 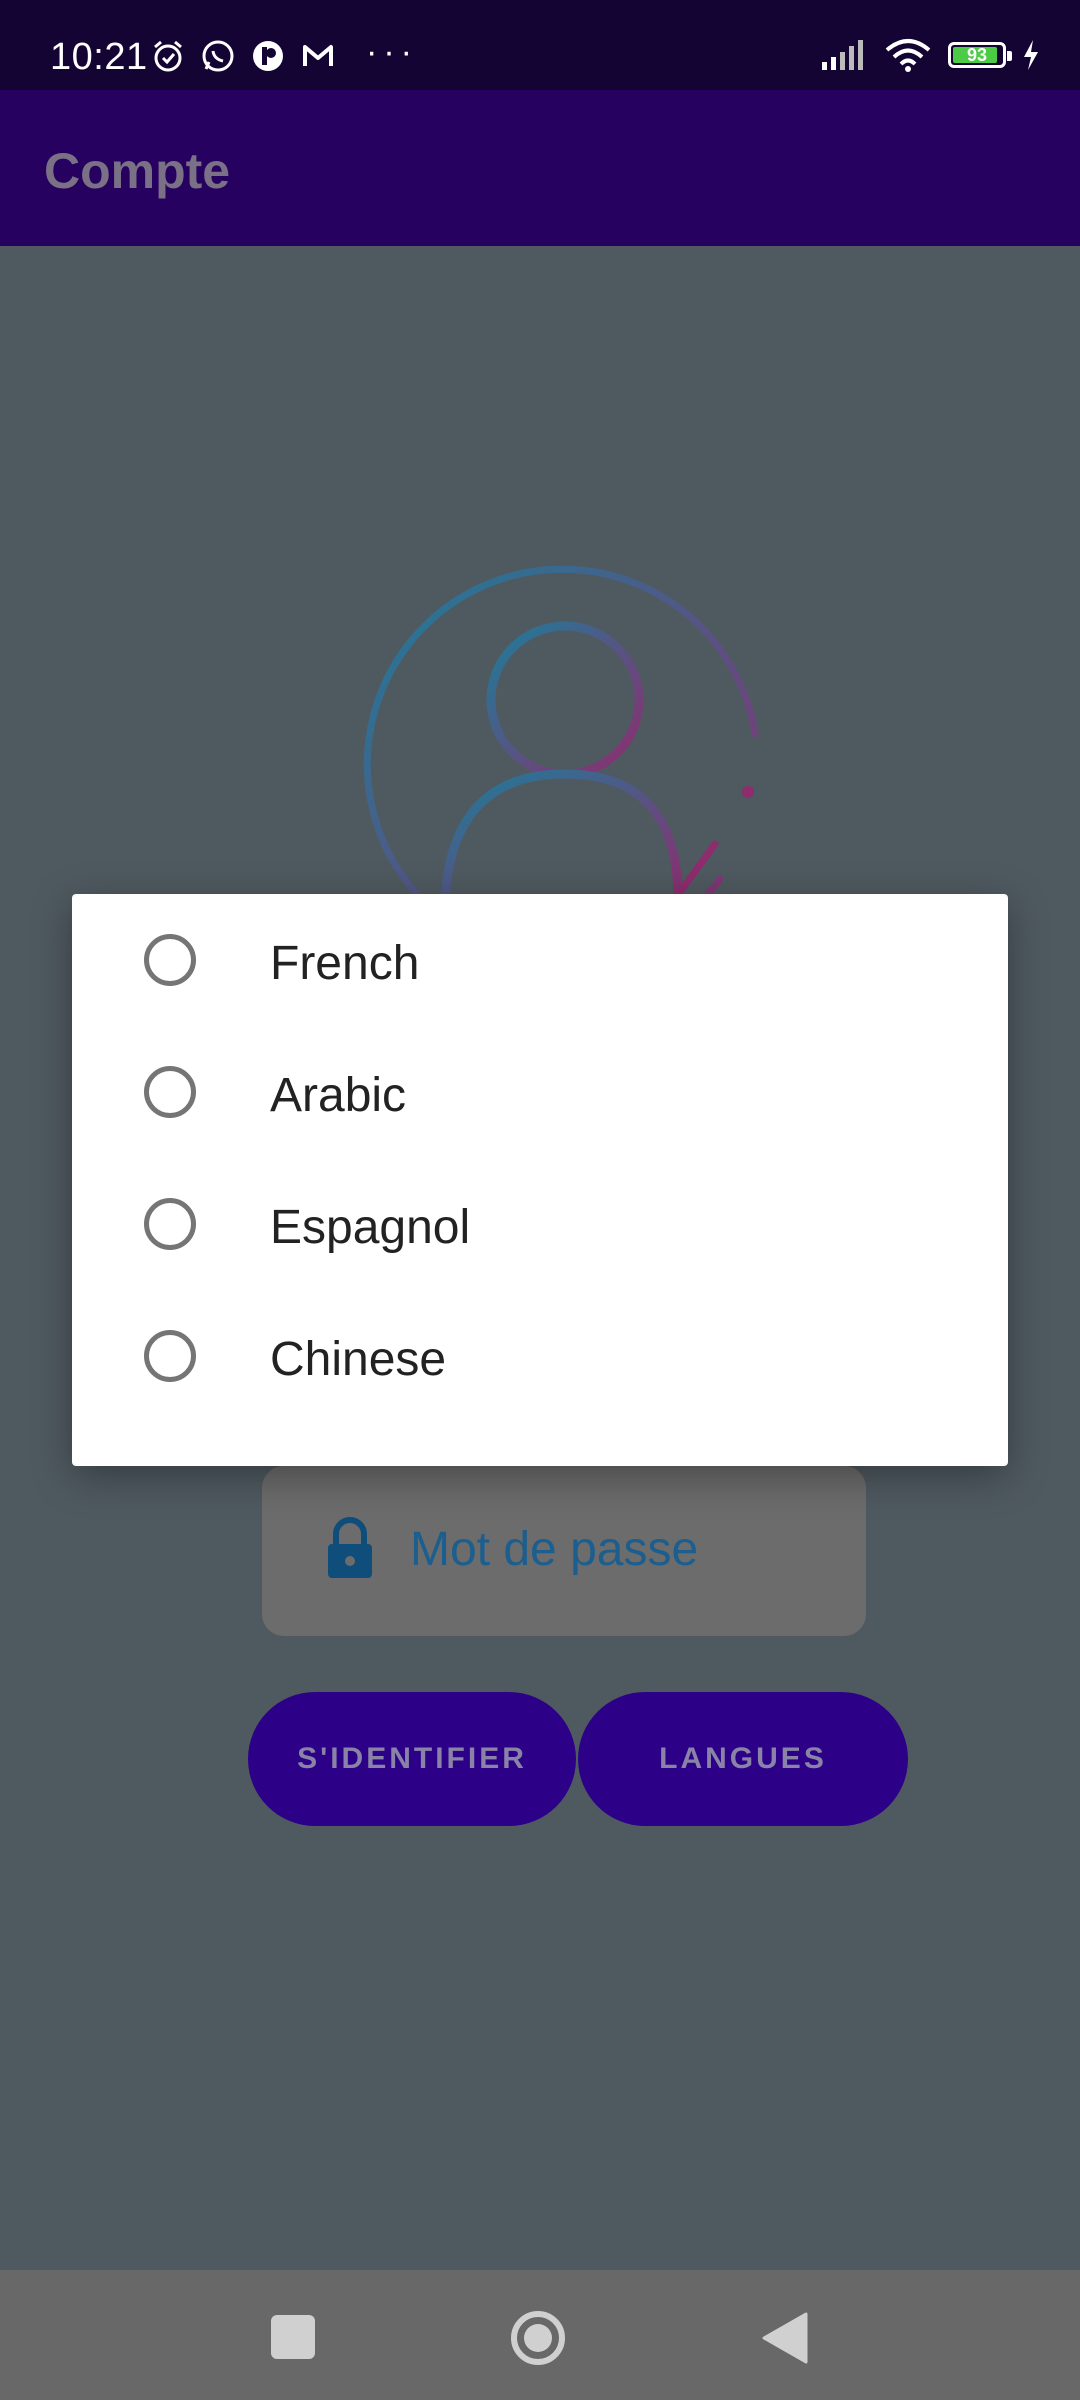 What do you see at coordinates (218, 56) in the screenshot?
I see `whatsapp-icon` at bounding box center [218, 56].